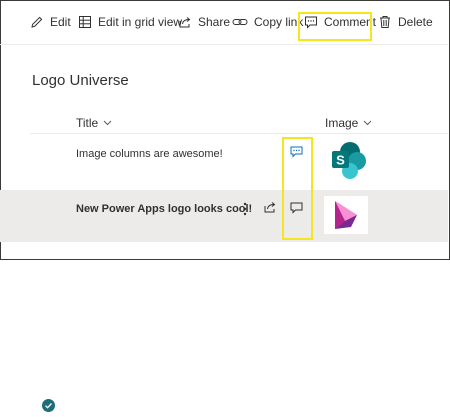  What do you see at coordinates (342, 123) in the screenshot?
I see `column-header-image-label: Image` at bounding box center [342, 123].